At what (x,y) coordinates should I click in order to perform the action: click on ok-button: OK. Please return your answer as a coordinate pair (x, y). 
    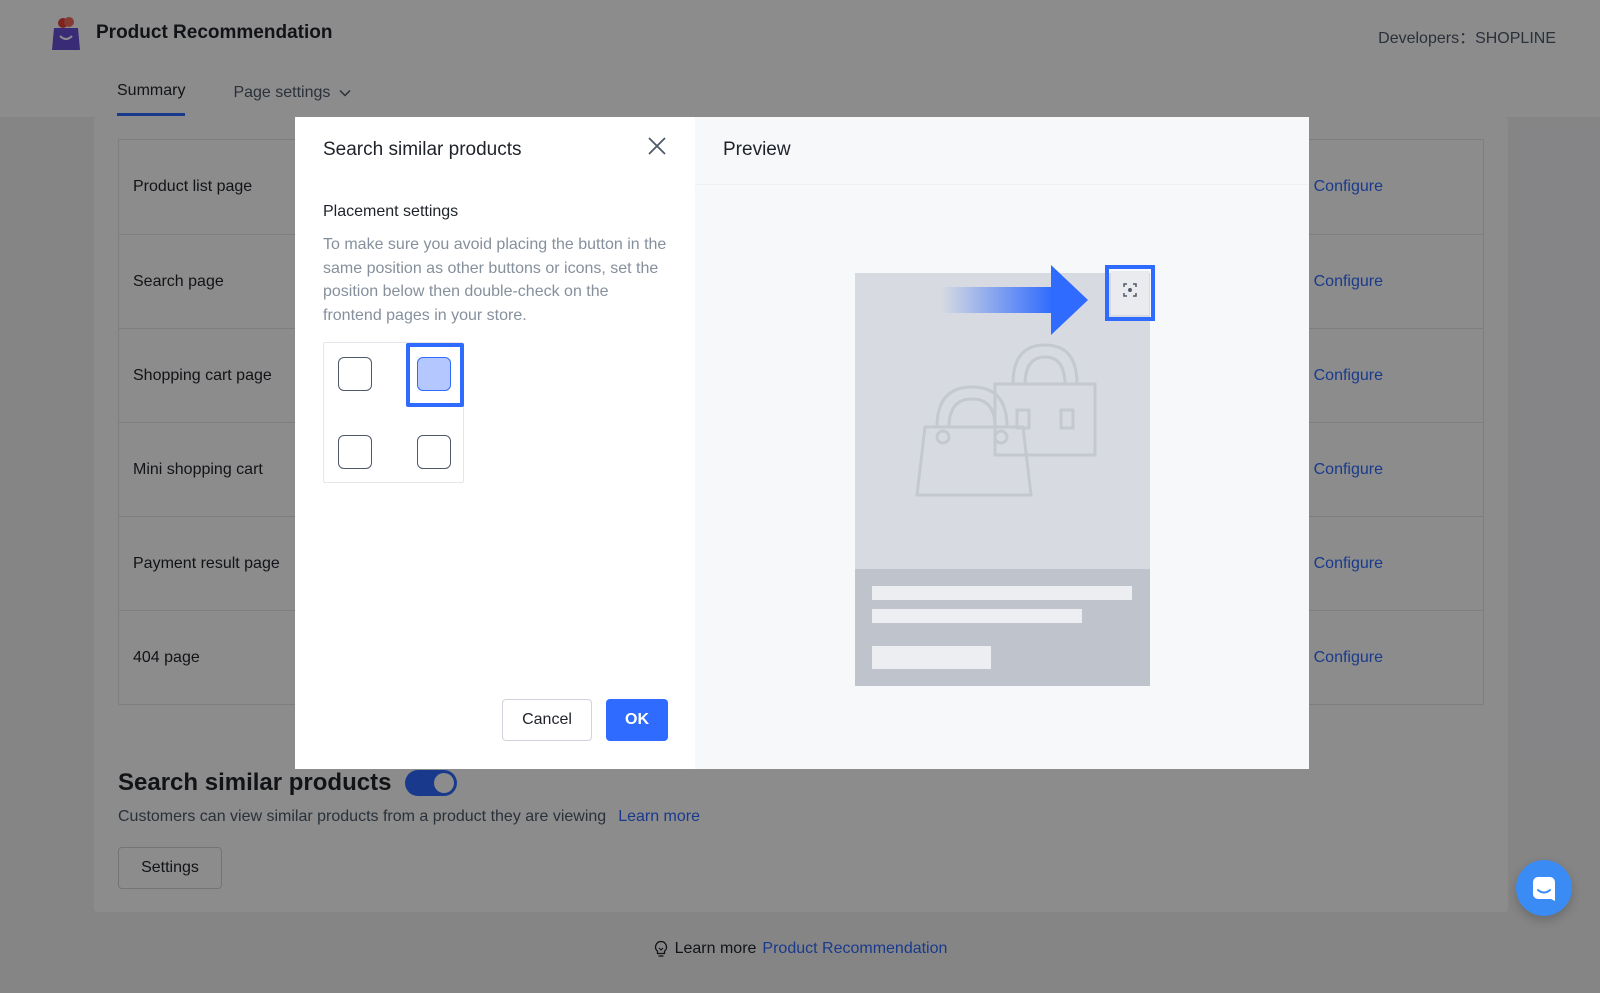
    Looking at the image, I should click on (637, 720).